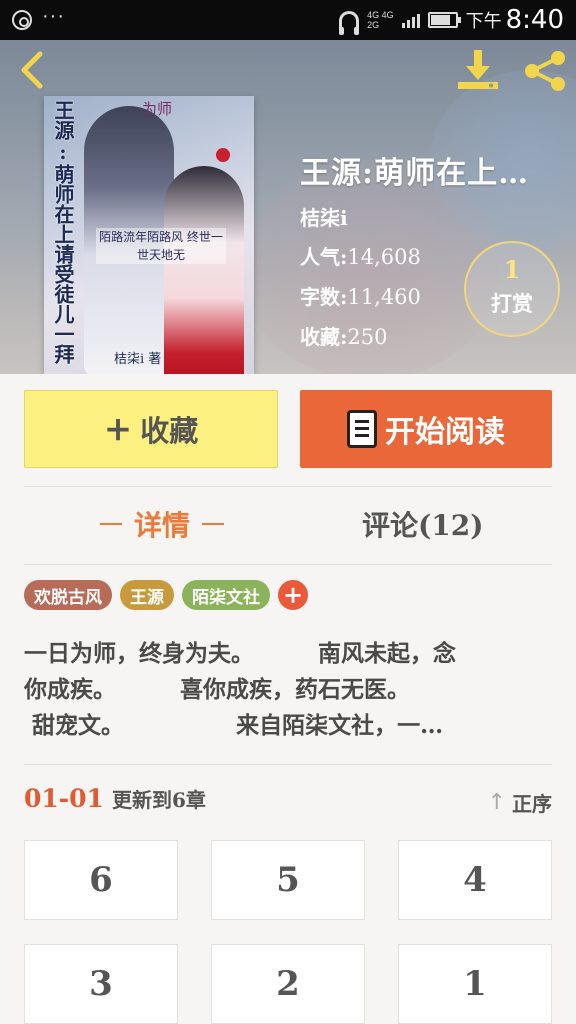 The width and height of the screenshot is (576, 1024). I want to click on sort-order-label: 正序, so click(532, 804).